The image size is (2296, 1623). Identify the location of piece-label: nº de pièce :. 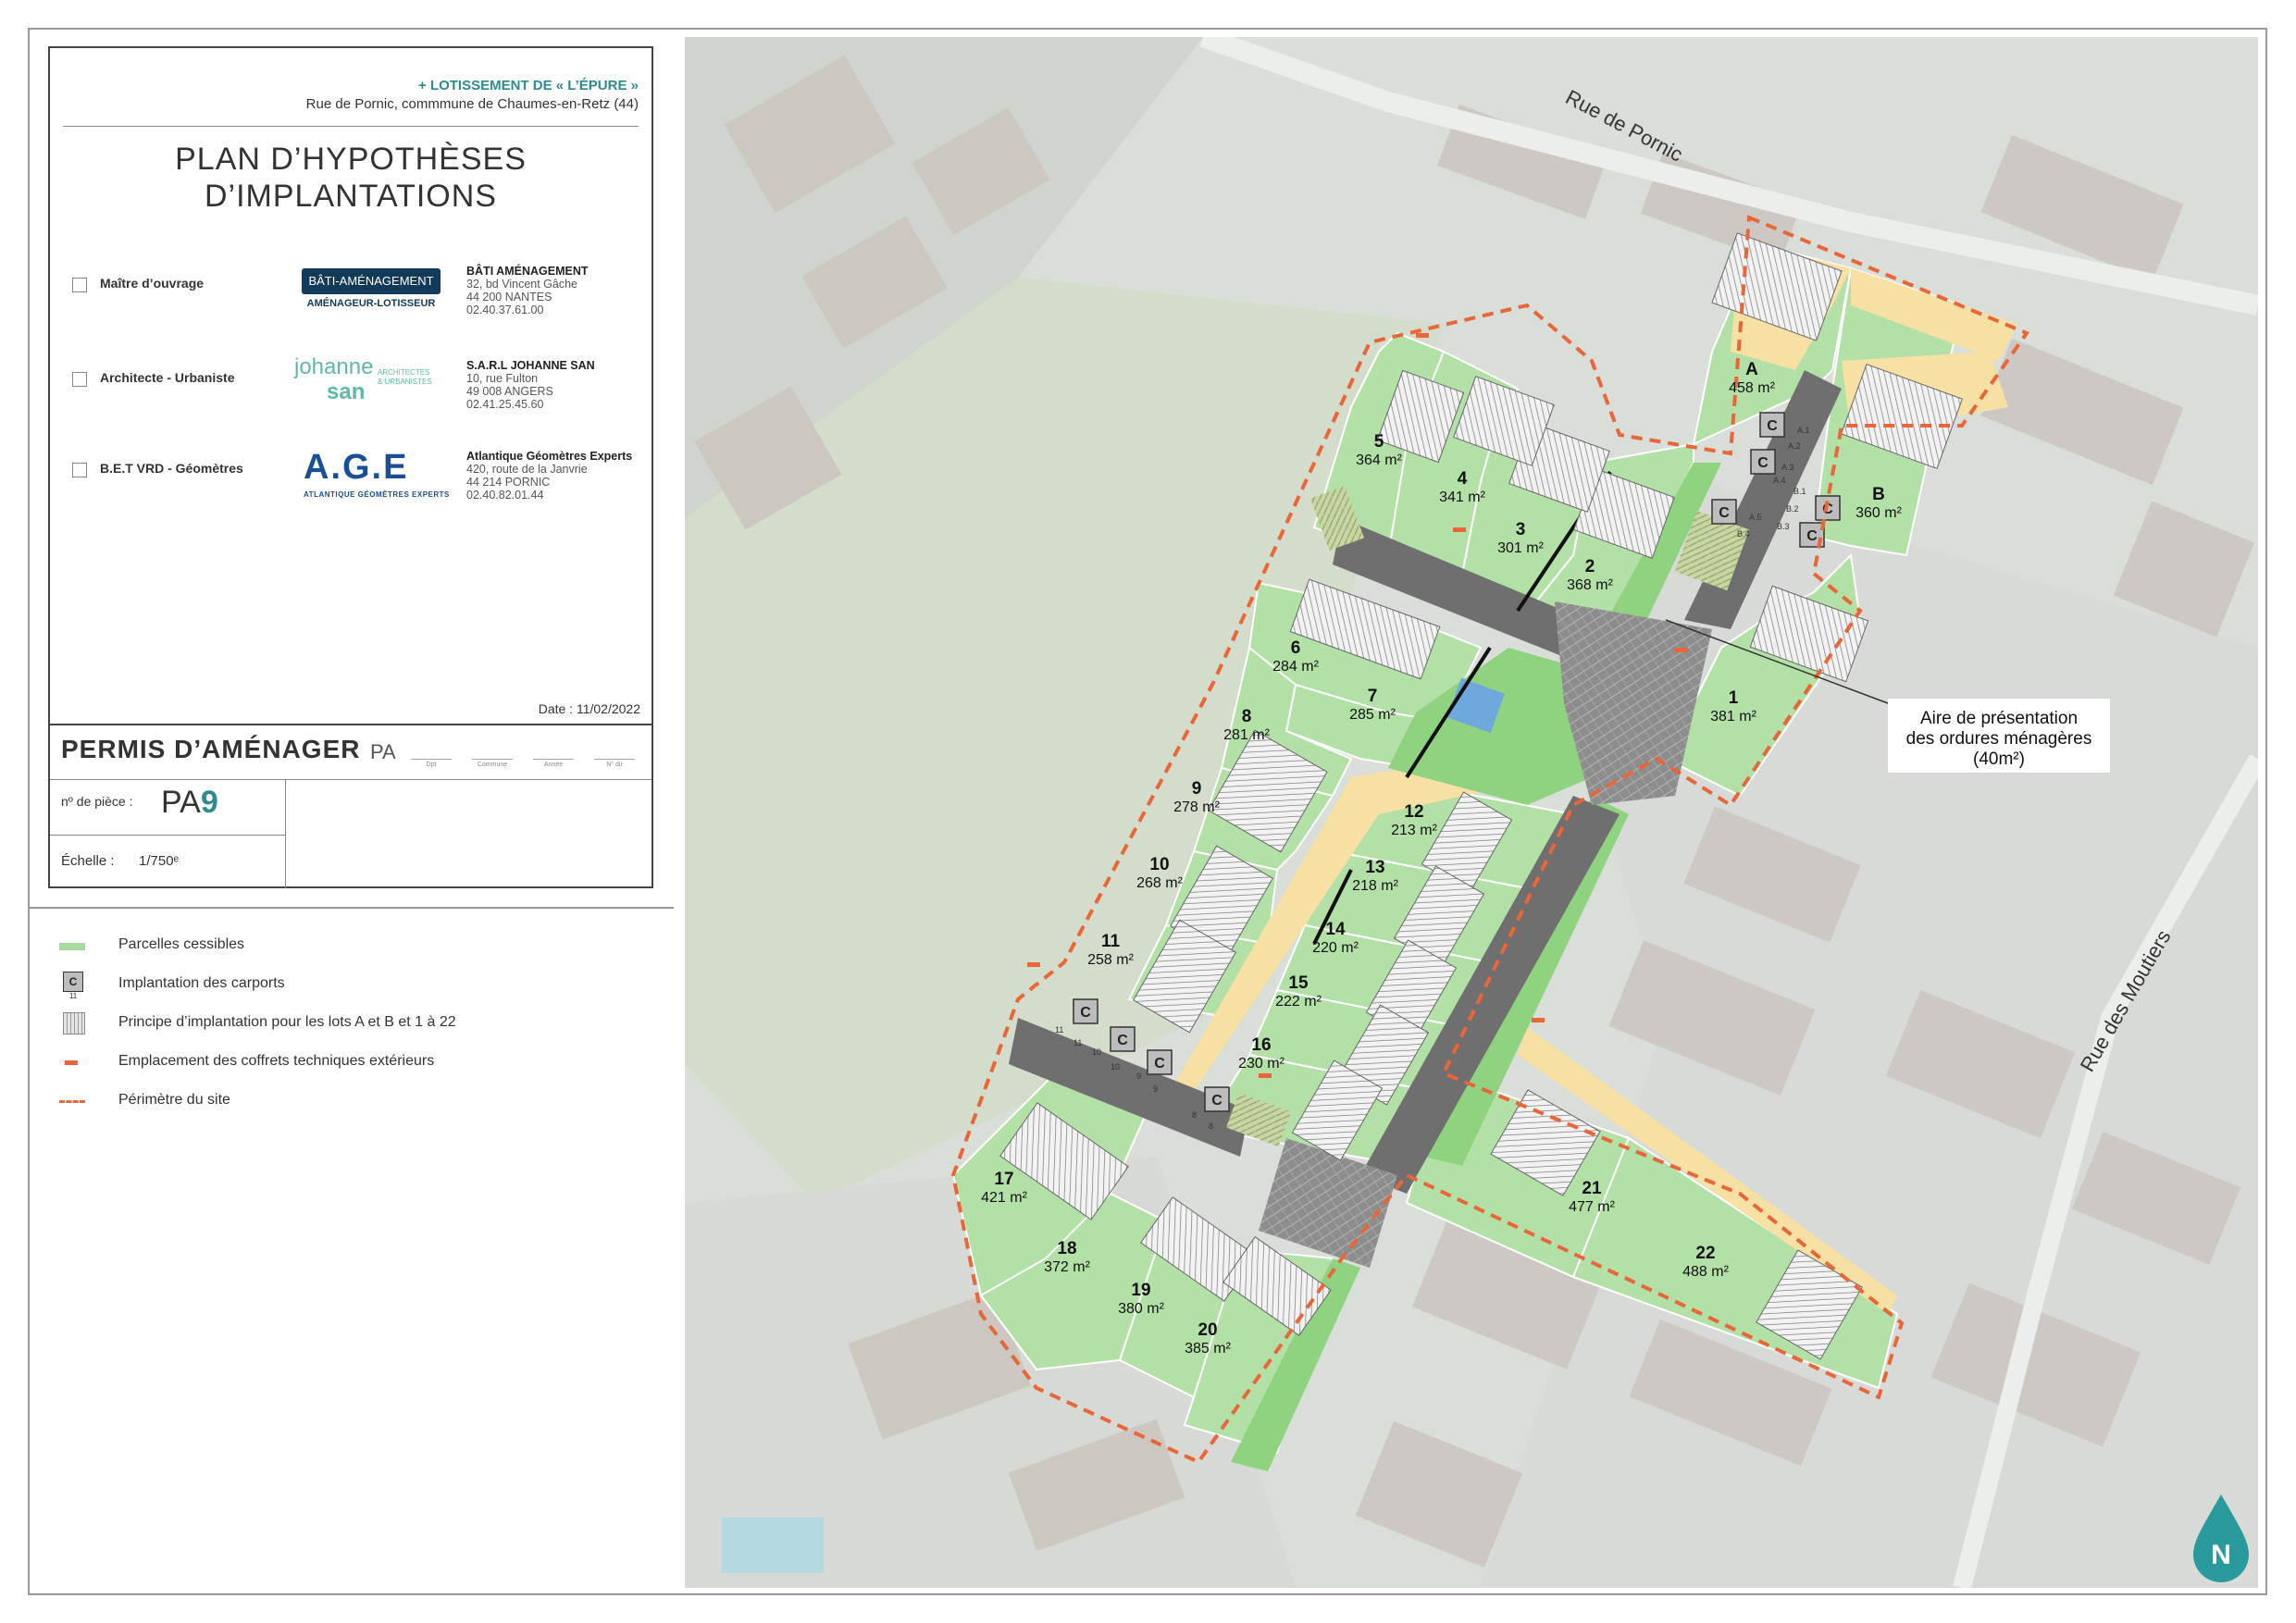
(97, 801).